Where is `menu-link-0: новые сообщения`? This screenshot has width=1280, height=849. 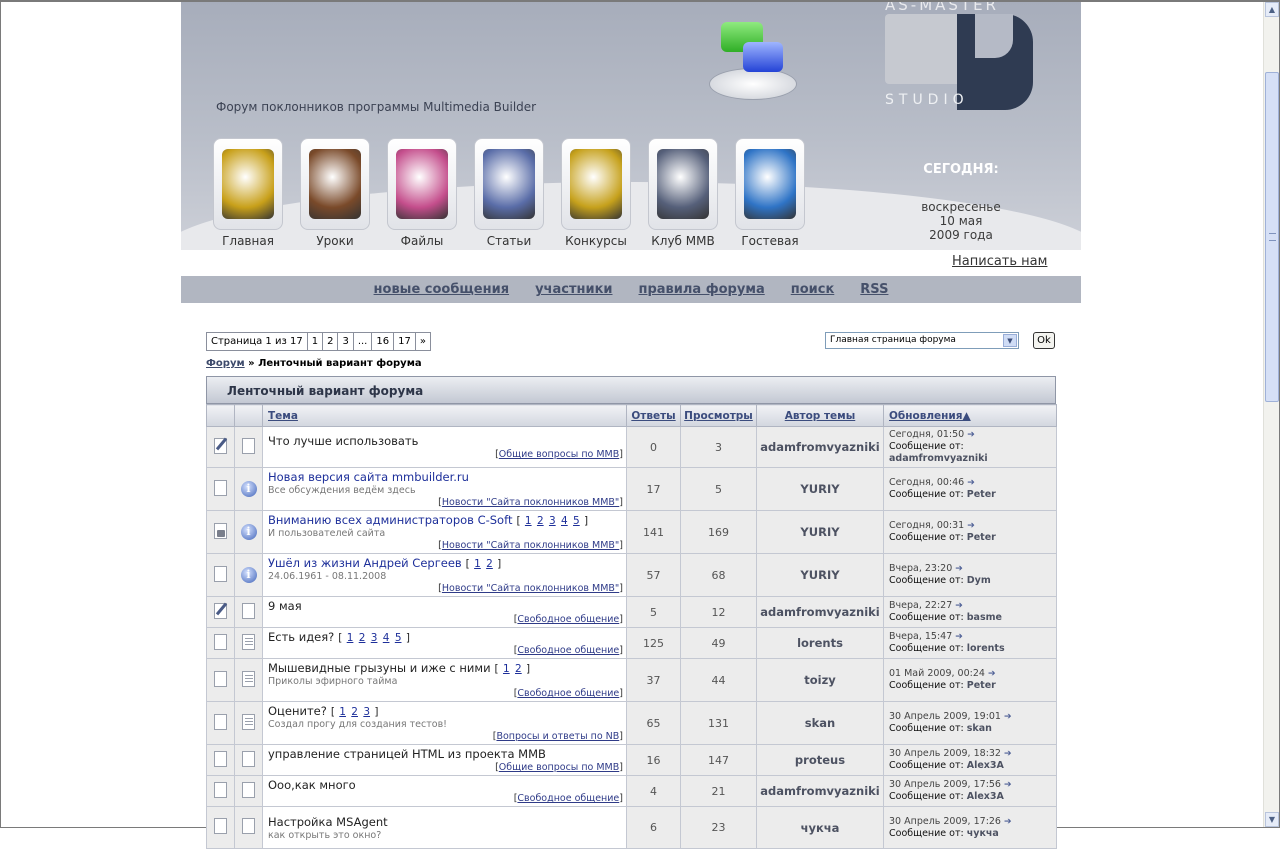 menu-link-0: новые сообщения is located at coordinates (442, 289).